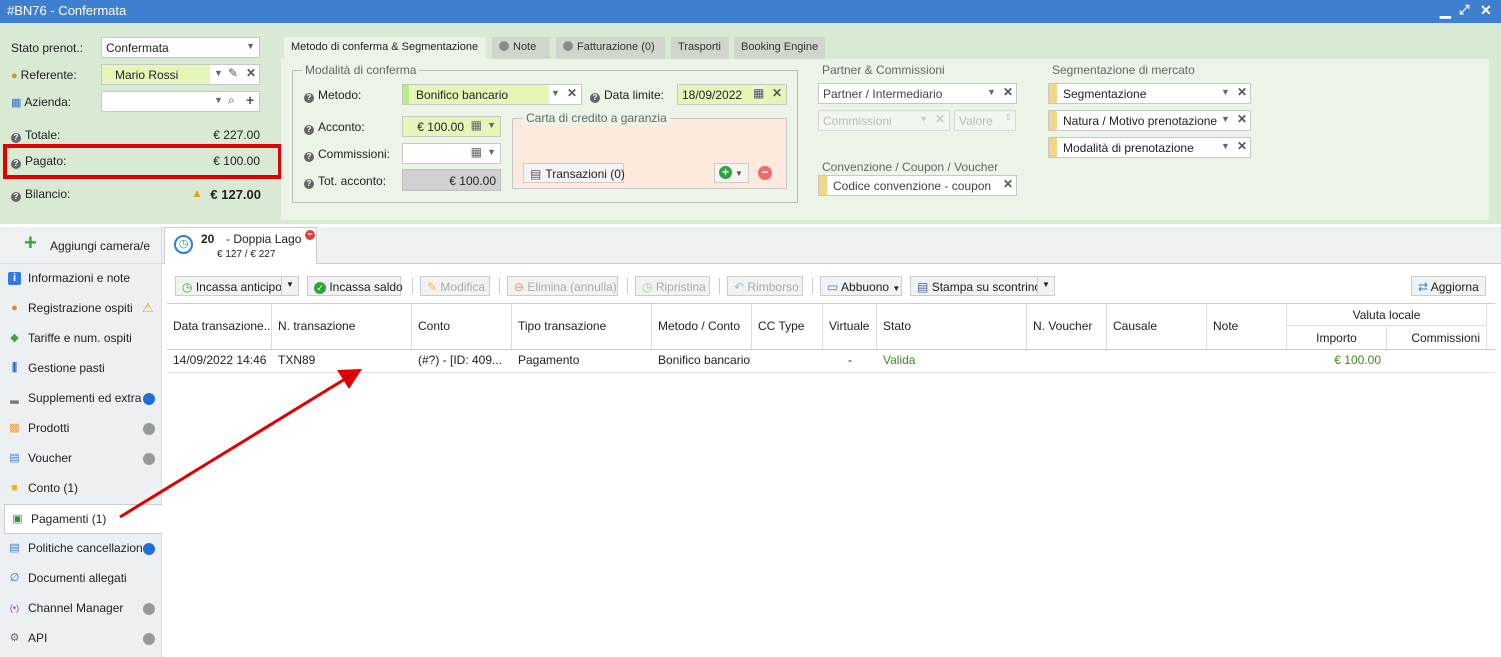 Image resolution: width=1501 pixels, height=657 pixels. Describe the element at coordinates (1149, 93) in the screenshot. I see `segmentazione-select: Segmentazione ▼ ✕` at that location.